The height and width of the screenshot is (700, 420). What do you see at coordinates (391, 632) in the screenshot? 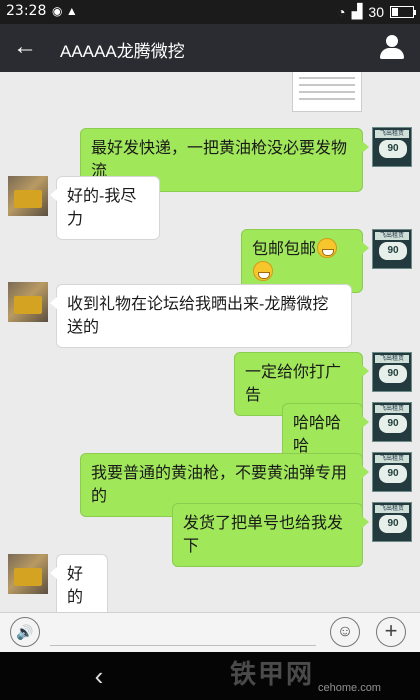
I see `plus-icon: +` at bounding box center [391, 632].